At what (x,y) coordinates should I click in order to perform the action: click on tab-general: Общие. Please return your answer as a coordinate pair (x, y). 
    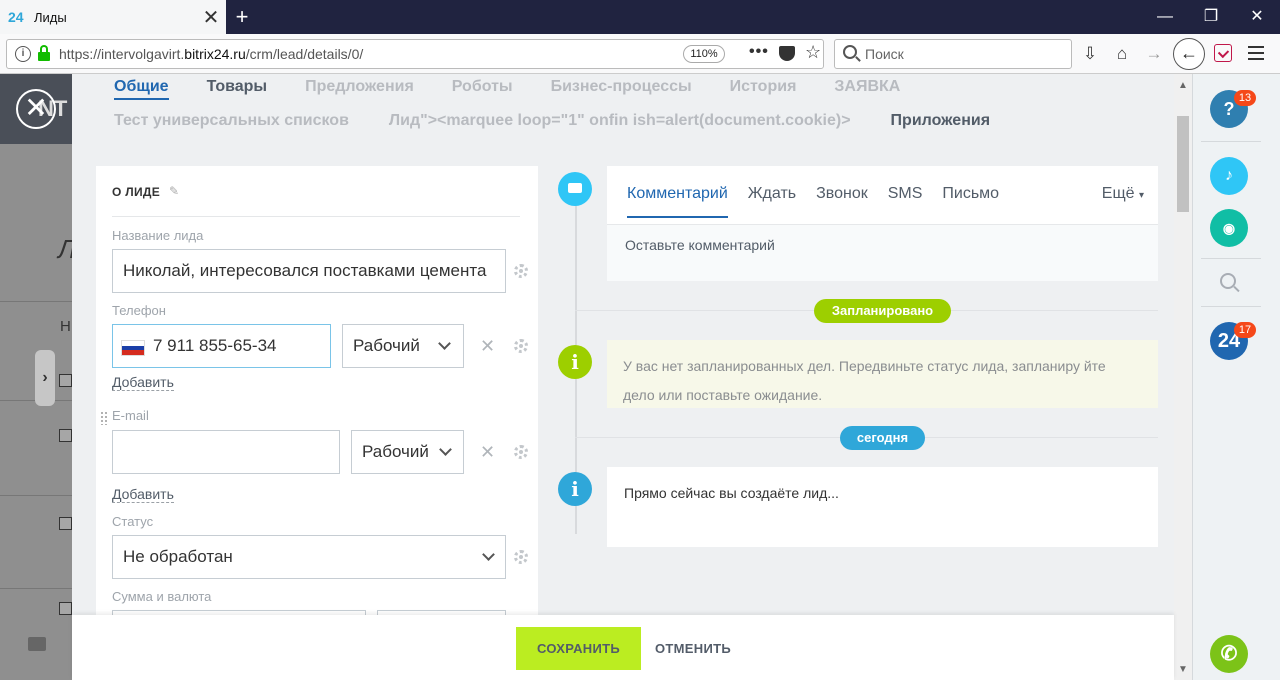
    Looking at the image, I should click on (141, 89).